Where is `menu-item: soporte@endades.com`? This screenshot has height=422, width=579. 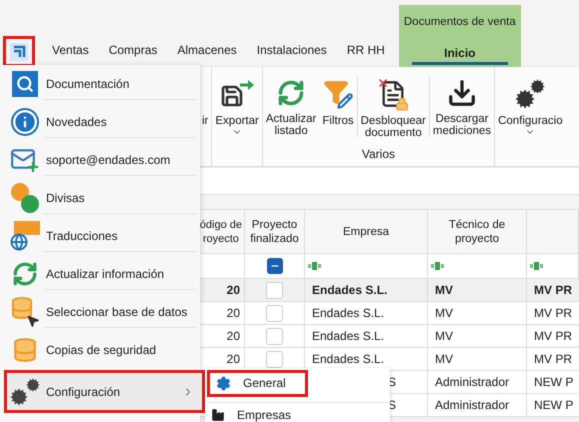
menu-item: soporte@endades.com is located at coordinates (102, 160).